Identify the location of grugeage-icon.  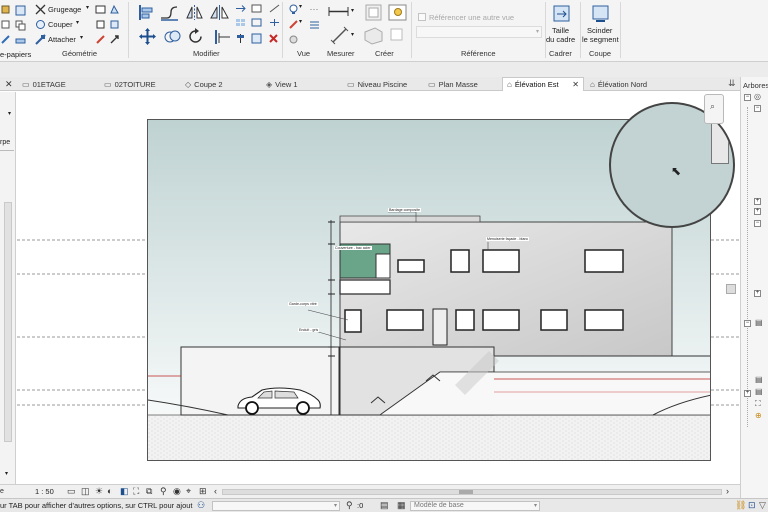
(40, 9).